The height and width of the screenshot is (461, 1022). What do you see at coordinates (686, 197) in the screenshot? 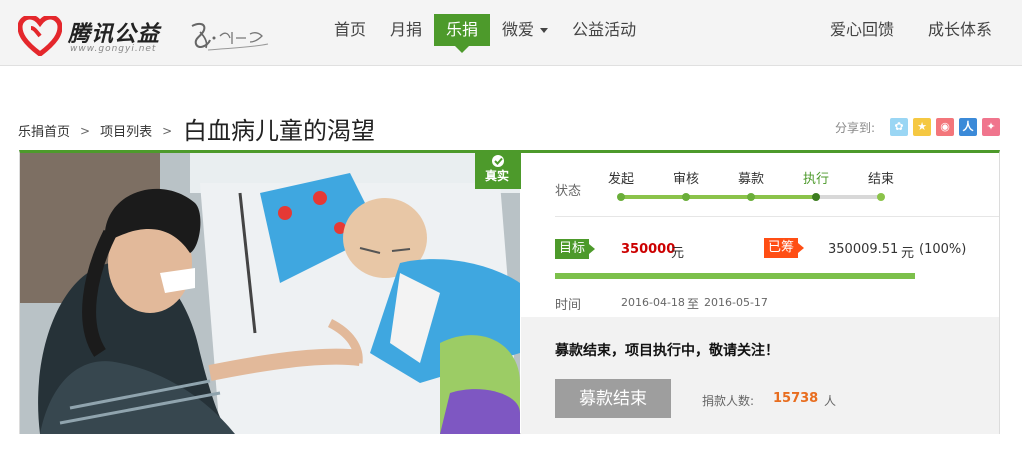
I see `step-dot-review` at bounding box center [686, 197].